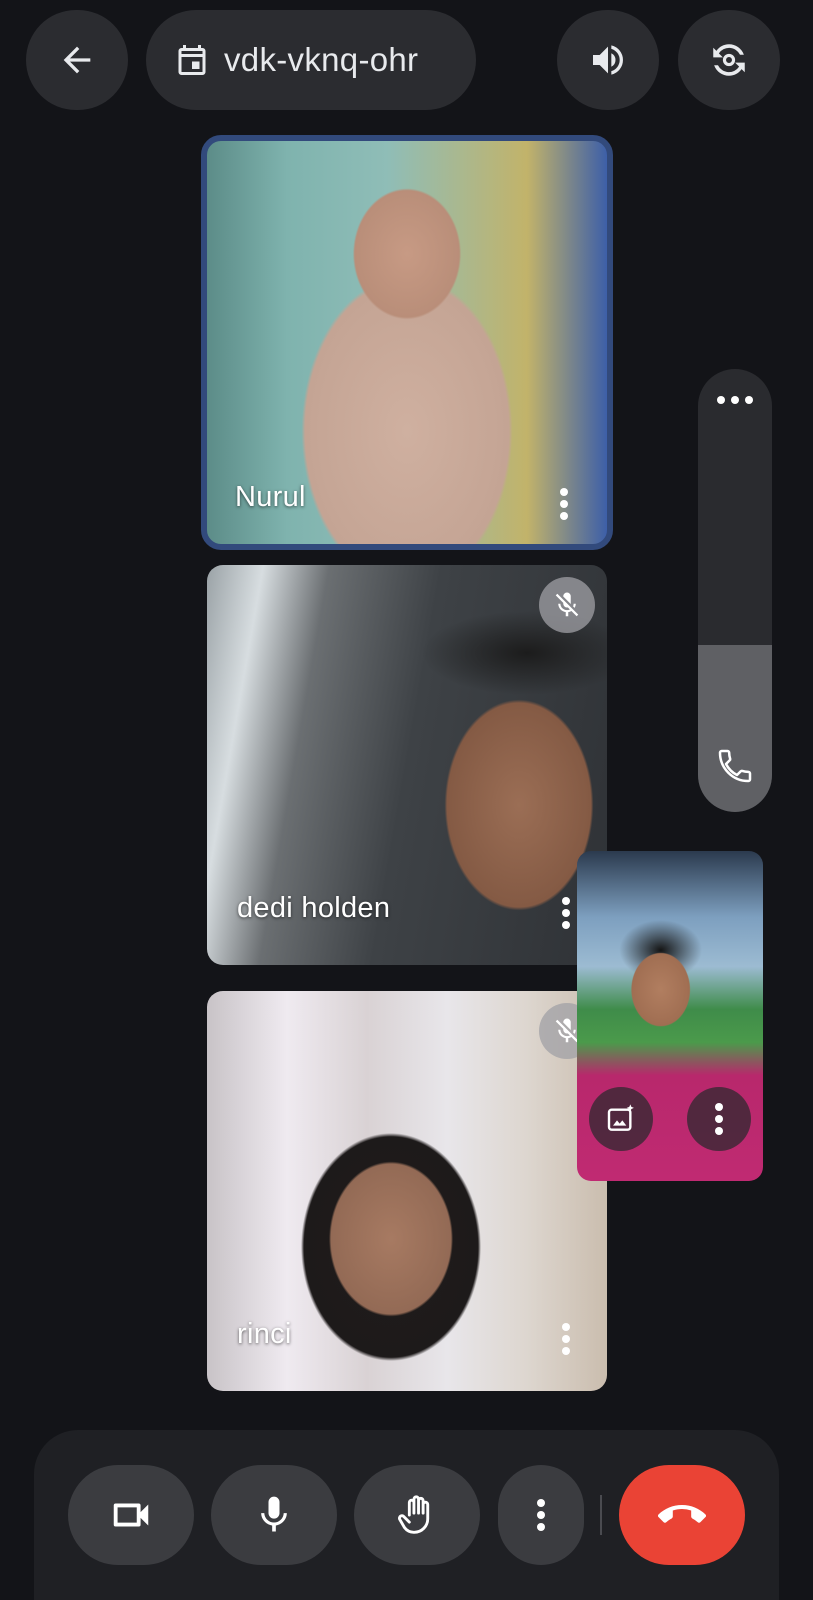 The height and width of the screenshot is (1600, 813). Describe the element at coordinates (735, 590) in the screenshot. I see `side-panel` at that location.